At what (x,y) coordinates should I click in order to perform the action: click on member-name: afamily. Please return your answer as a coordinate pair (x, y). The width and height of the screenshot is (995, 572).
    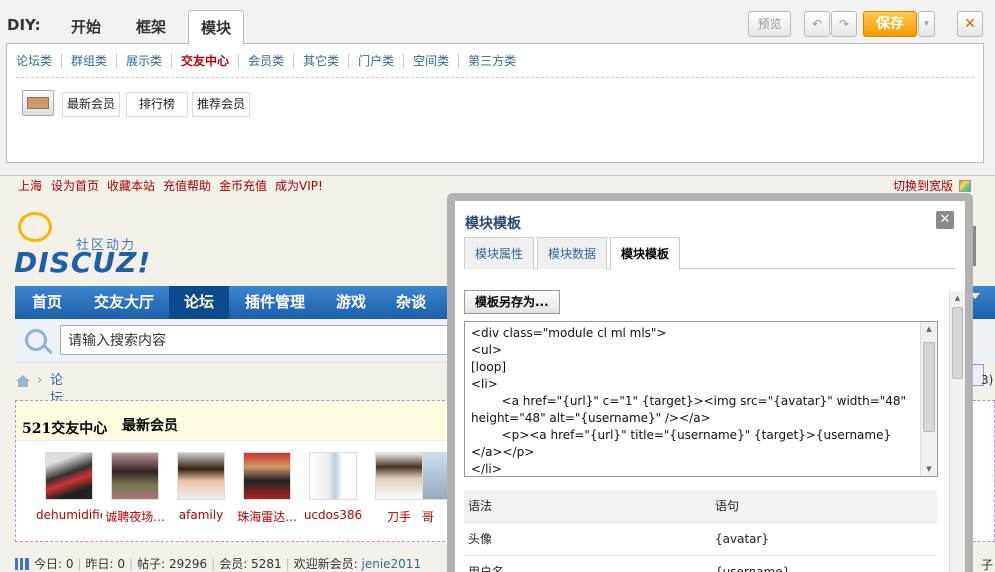
    Looking at the image, I should click on (201, 515).